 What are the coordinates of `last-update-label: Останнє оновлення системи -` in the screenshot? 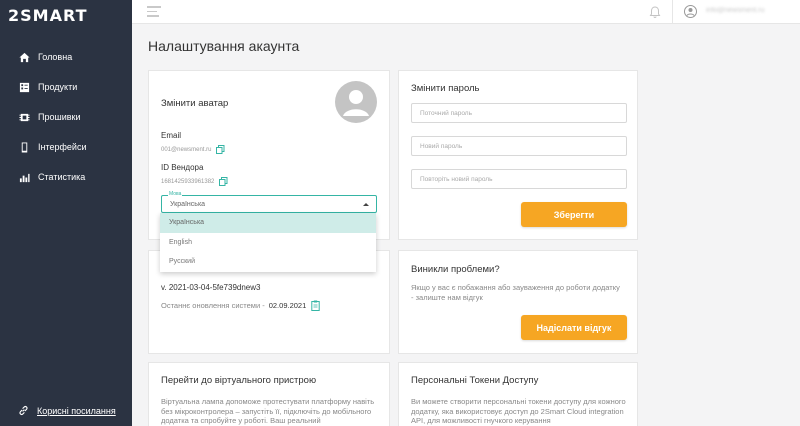 It's located at (213, 305).